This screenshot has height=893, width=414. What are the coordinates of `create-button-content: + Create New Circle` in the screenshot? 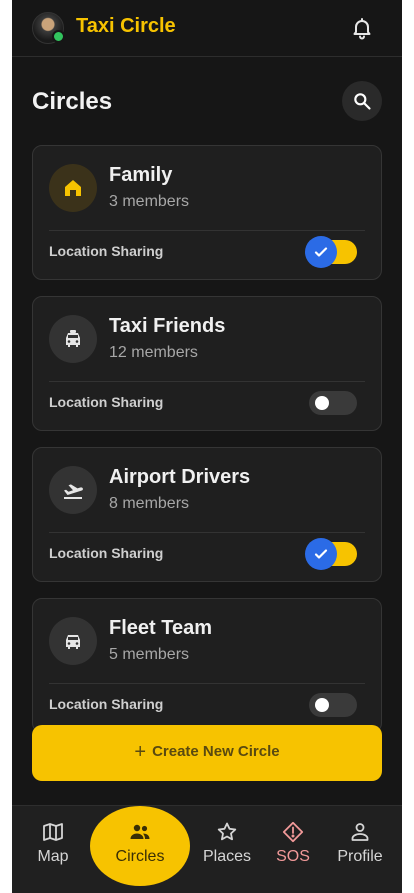 It's located at (207, 752).